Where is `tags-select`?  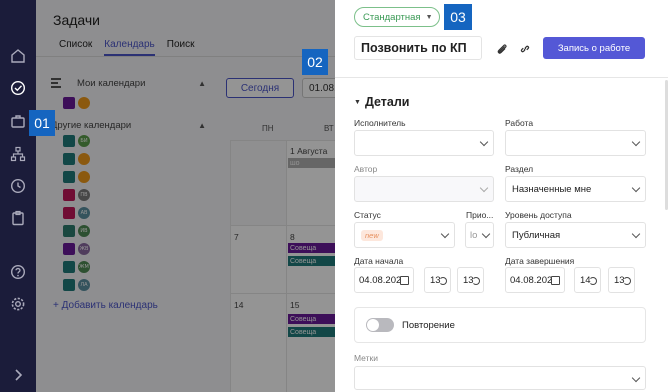 tags-select is located at coordinates (500, 378).